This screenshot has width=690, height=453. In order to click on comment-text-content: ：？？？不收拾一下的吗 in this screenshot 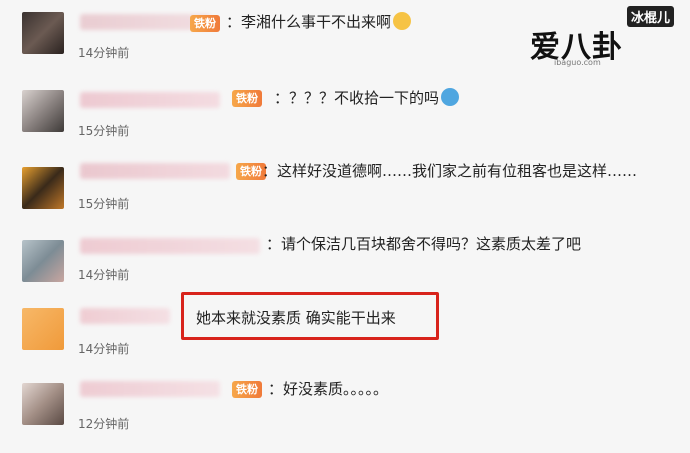, I will do `click(357, 98)`.